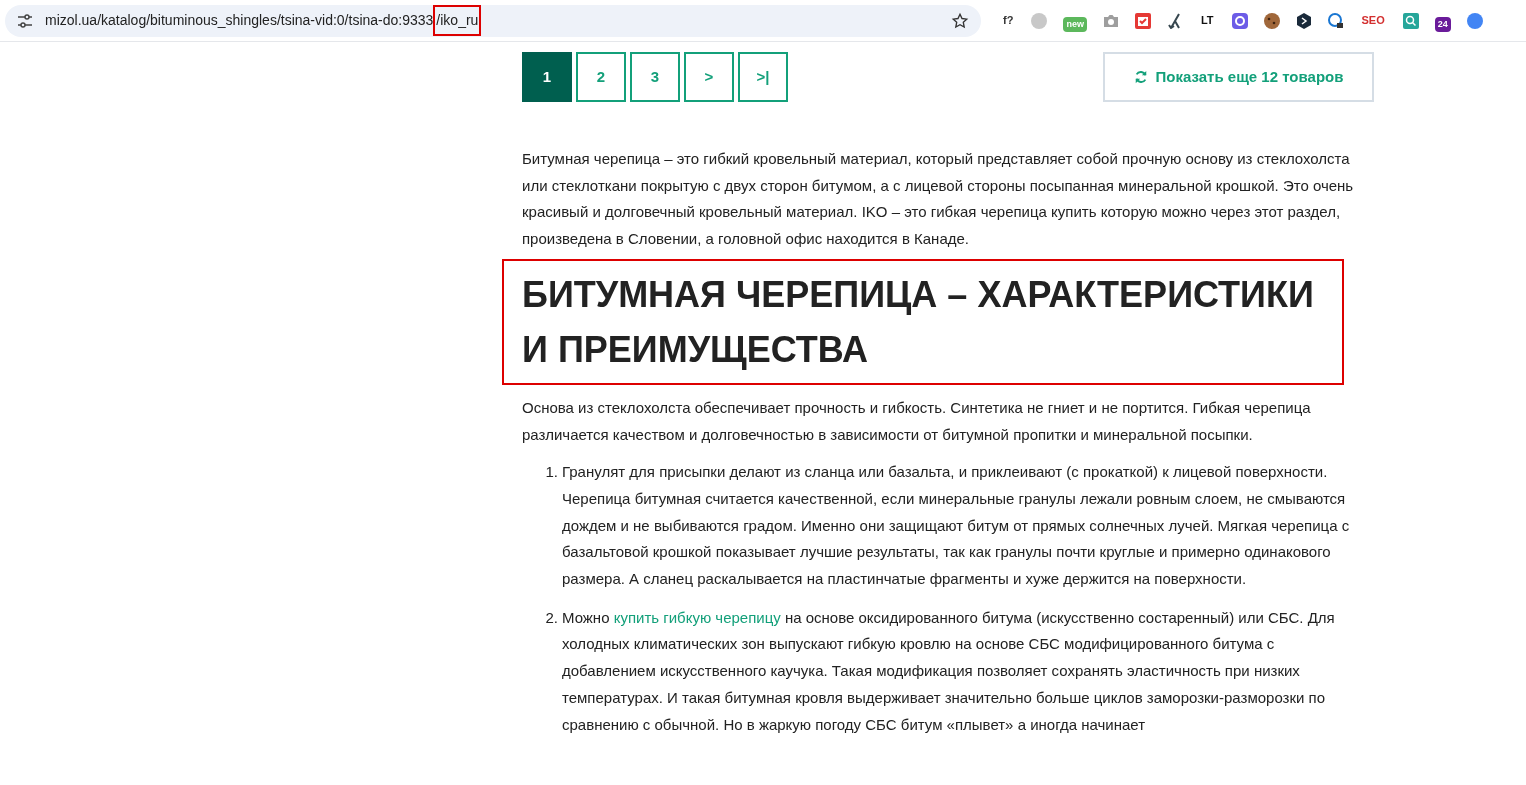  What do you see at coordinates (547, 77) in the screenshot?
I see `page-button: 1` at bounding box center [547, 77].